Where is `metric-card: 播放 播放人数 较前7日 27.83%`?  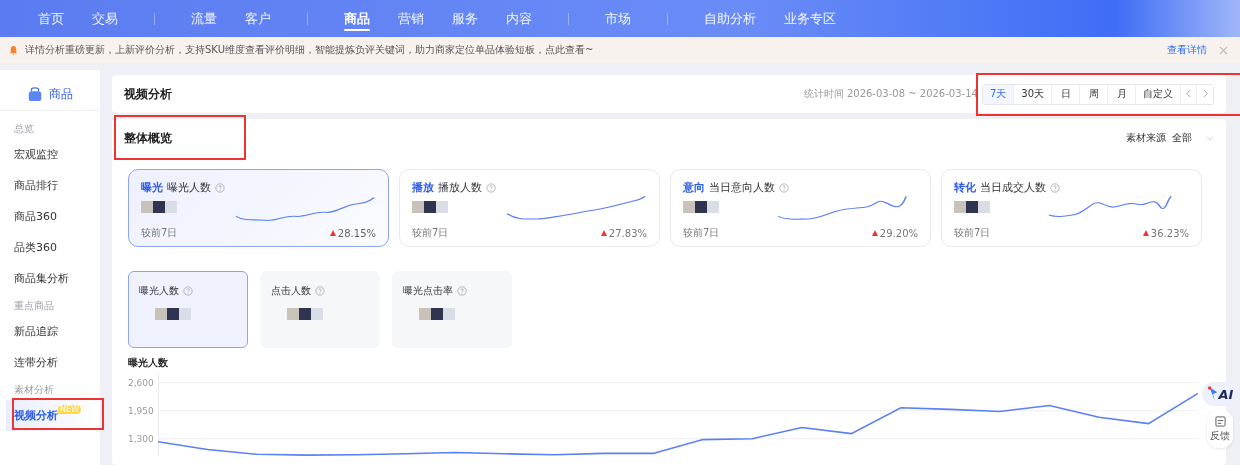
metric-card: 播放 播放人数 较前7日 27.83% is located at coordinates (529, 208).